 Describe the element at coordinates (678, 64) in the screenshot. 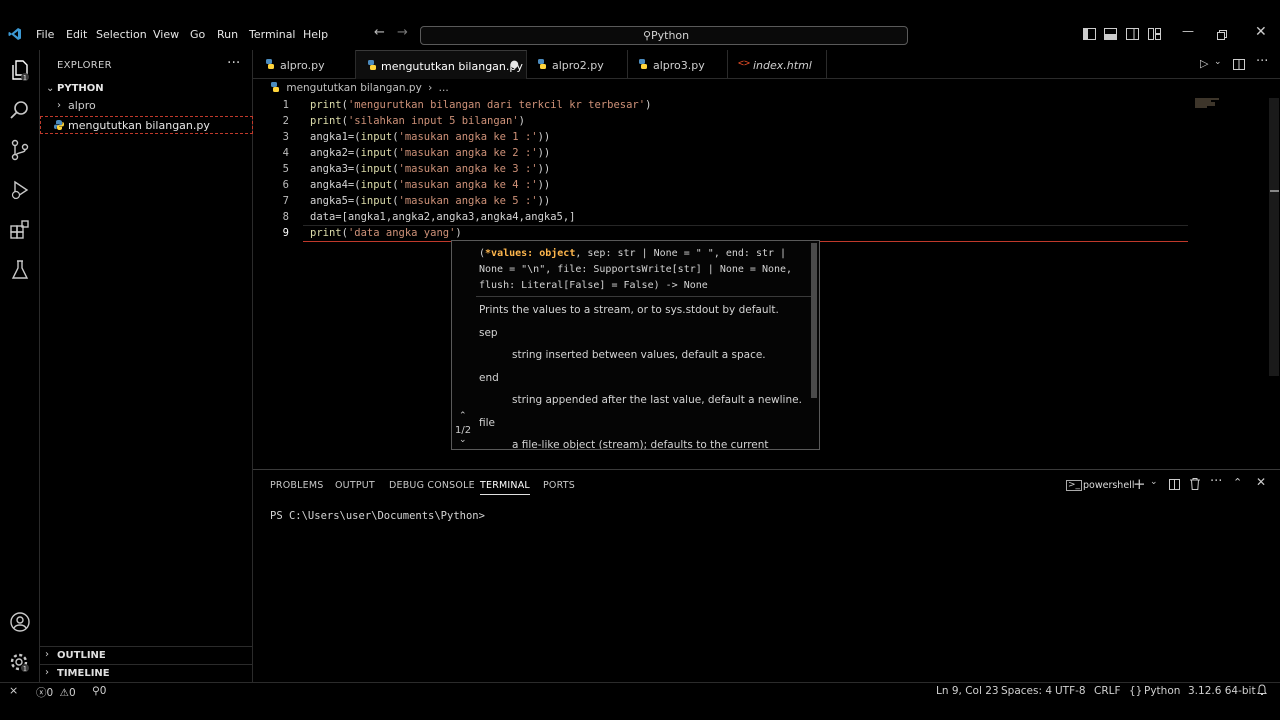

I see `tab-alpro3: alpro3.py` at that location.